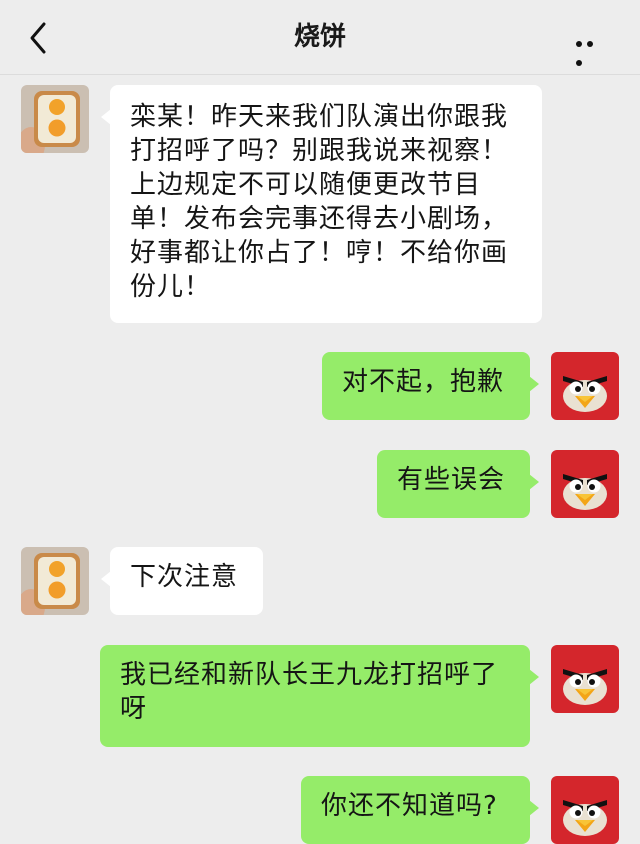 Image resolution: width=640 pixels, height=844 pixels. I want to click on chat-header: 烧饼, so click(320, 37).